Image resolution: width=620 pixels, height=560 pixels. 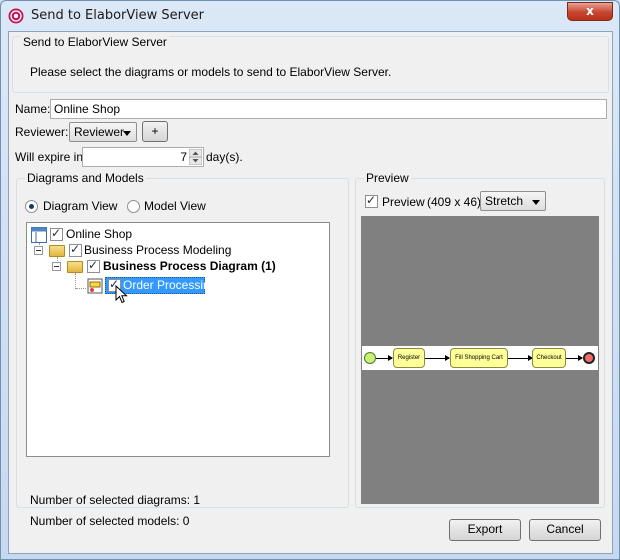 What do you see at coordinates (485, 530) in the screenshot?
I see `export-button: Export` at bounding box center [485, 530].